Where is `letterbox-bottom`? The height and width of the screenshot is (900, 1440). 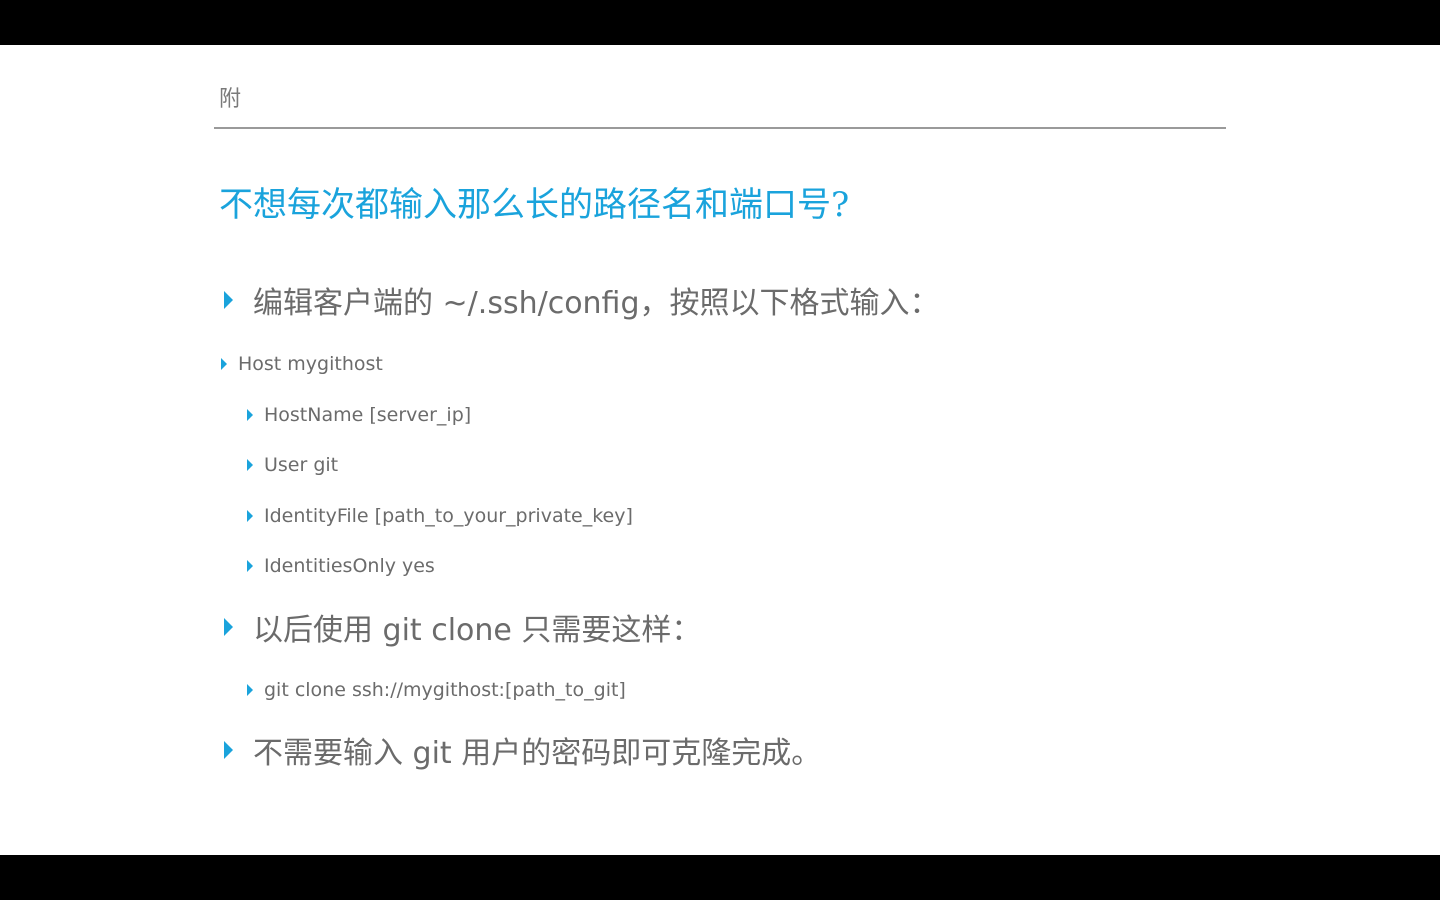 letterbox-bottom is located at coordinates (720, 877).